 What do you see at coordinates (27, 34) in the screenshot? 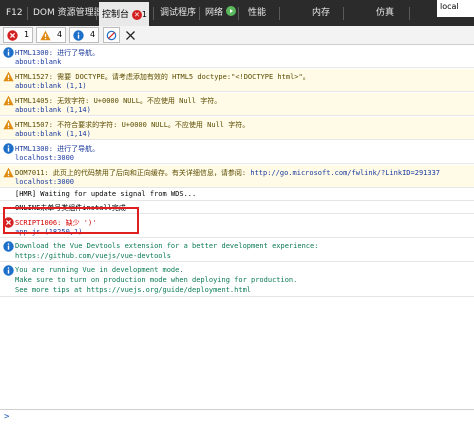
I see `error-count: 1` at bounding box center [27, 34].